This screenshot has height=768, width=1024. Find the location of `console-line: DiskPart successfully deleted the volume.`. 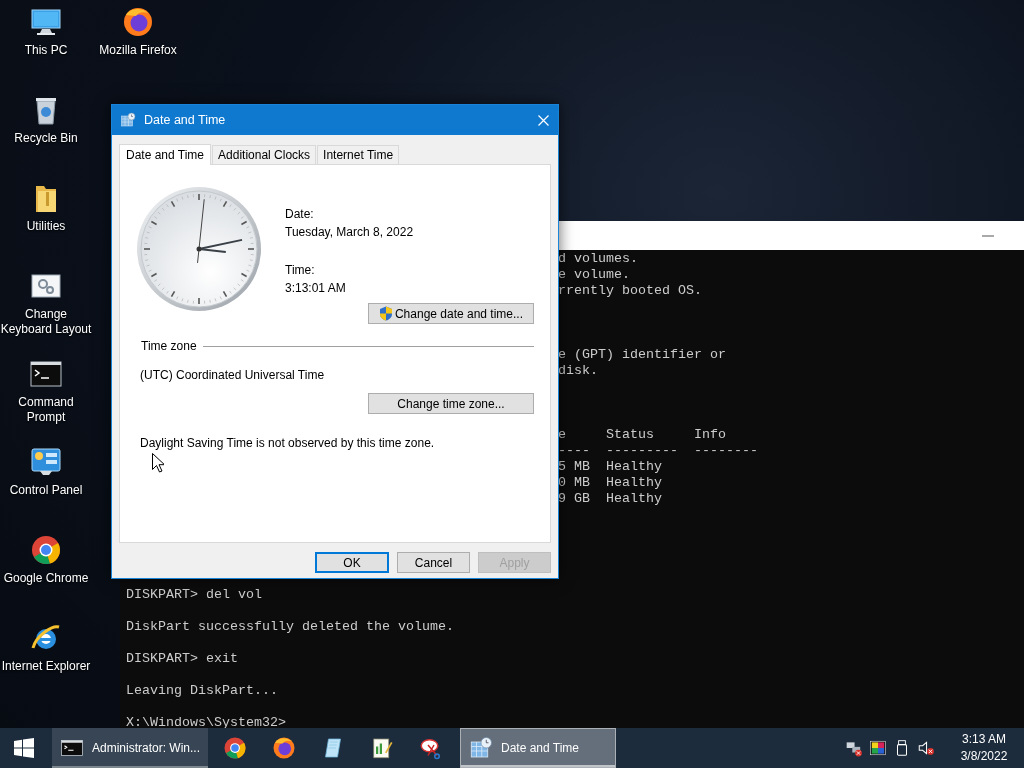

console-line: DiskPart successfully deleted the volume. is located at coordinates (290, 627).